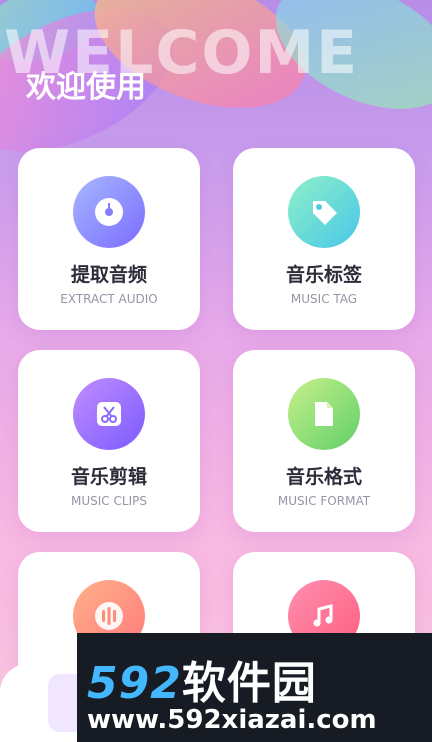 The height and width of the screenshot is (742, 432). What do you see at coordinates (109, 212) in the screenshot?
I see `music-disc-icon` at bounding box center [109, 212].